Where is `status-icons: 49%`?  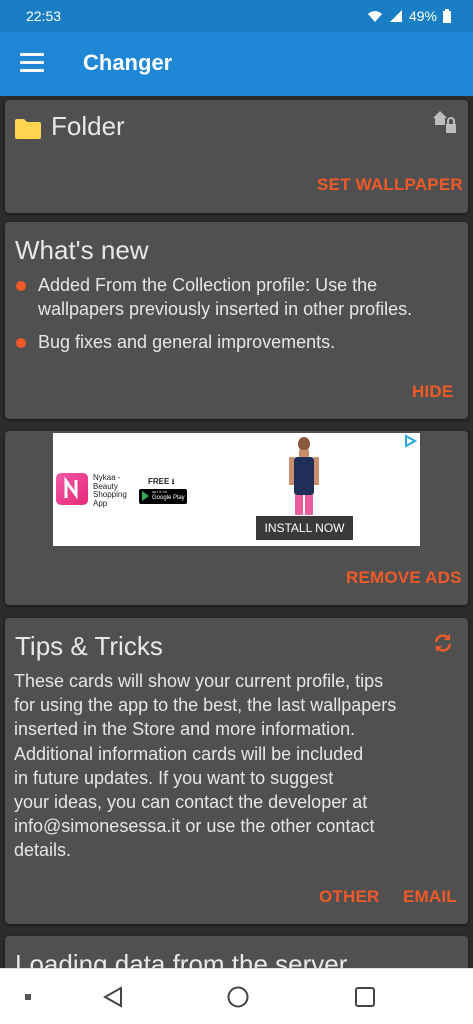
status-icons: 49% is located at coordinates (409, 16).